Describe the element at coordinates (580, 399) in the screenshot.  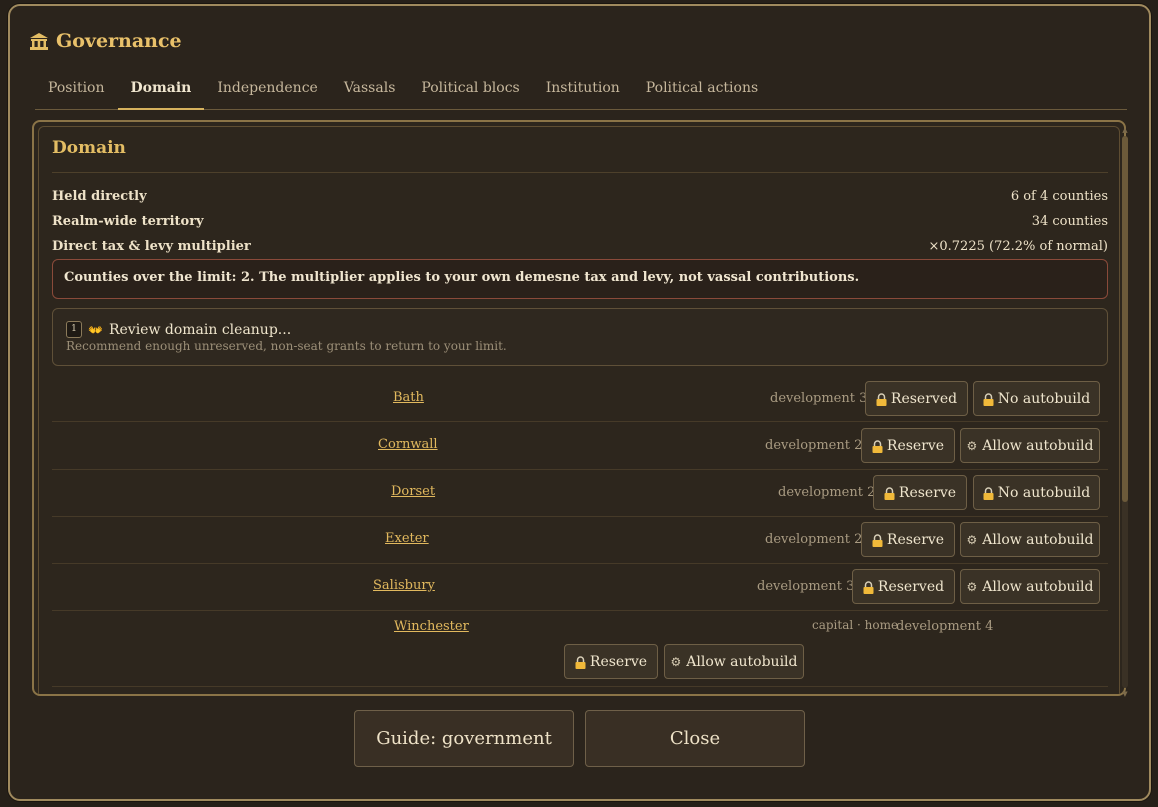
I see `county-row: Bath development 3 Reserved No autobuild` at that location.